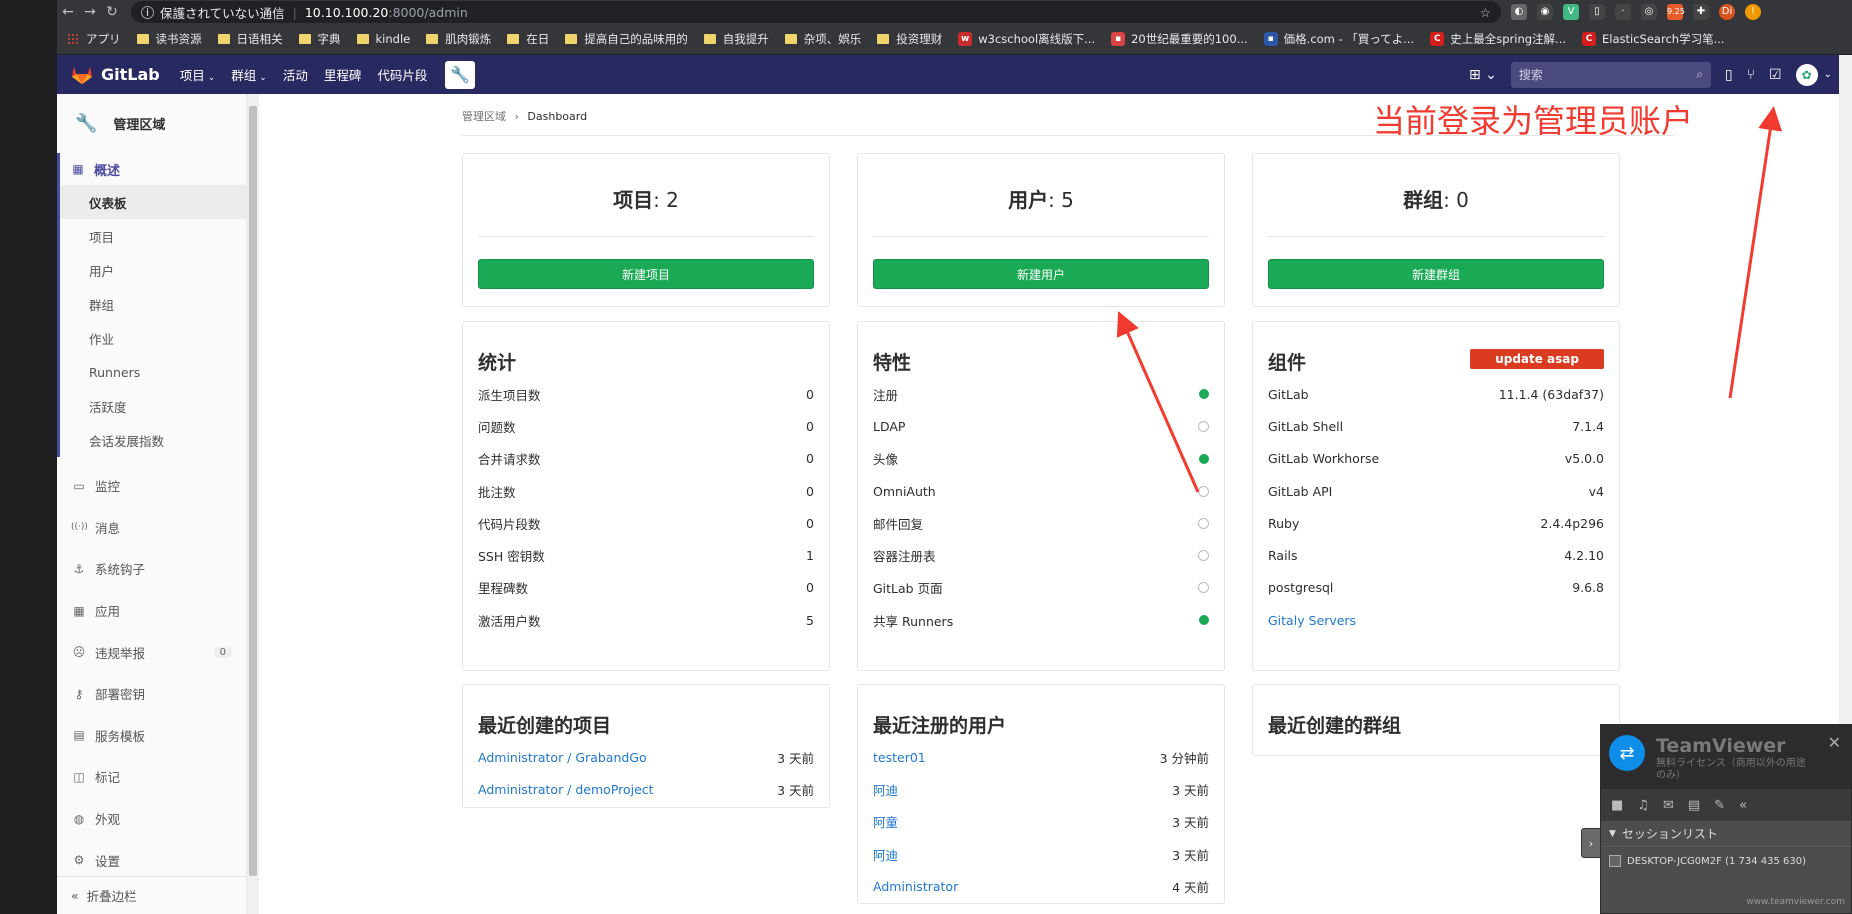 The height and width of the screenshot is (914, 1852). I want to click on sidebar-subitem: 用户, so click(153, 270).